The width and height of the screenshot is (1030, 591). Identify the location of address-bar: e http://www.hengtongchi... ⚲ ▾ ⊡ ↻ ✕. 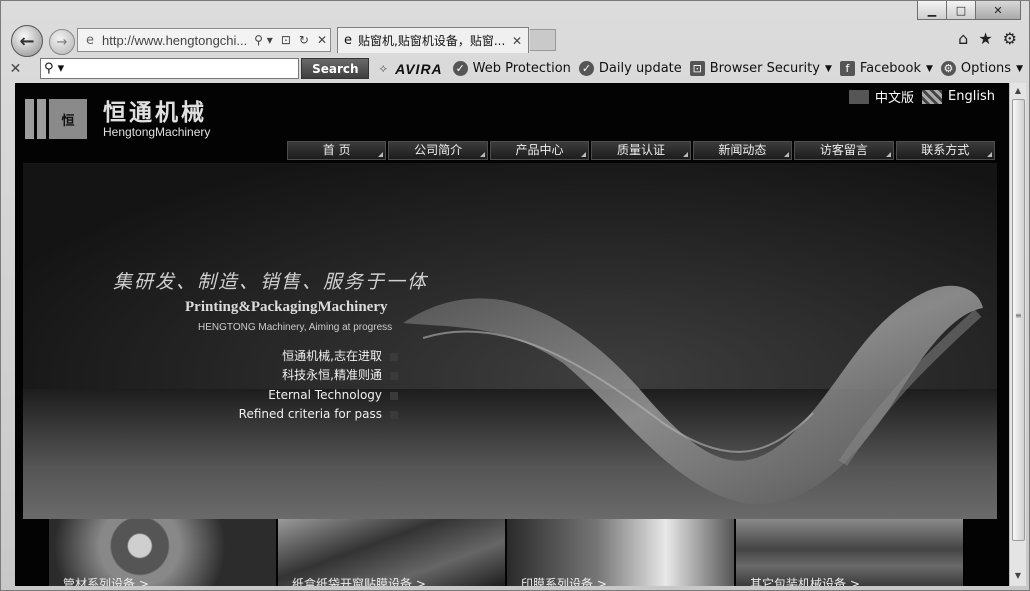
(204, 40).